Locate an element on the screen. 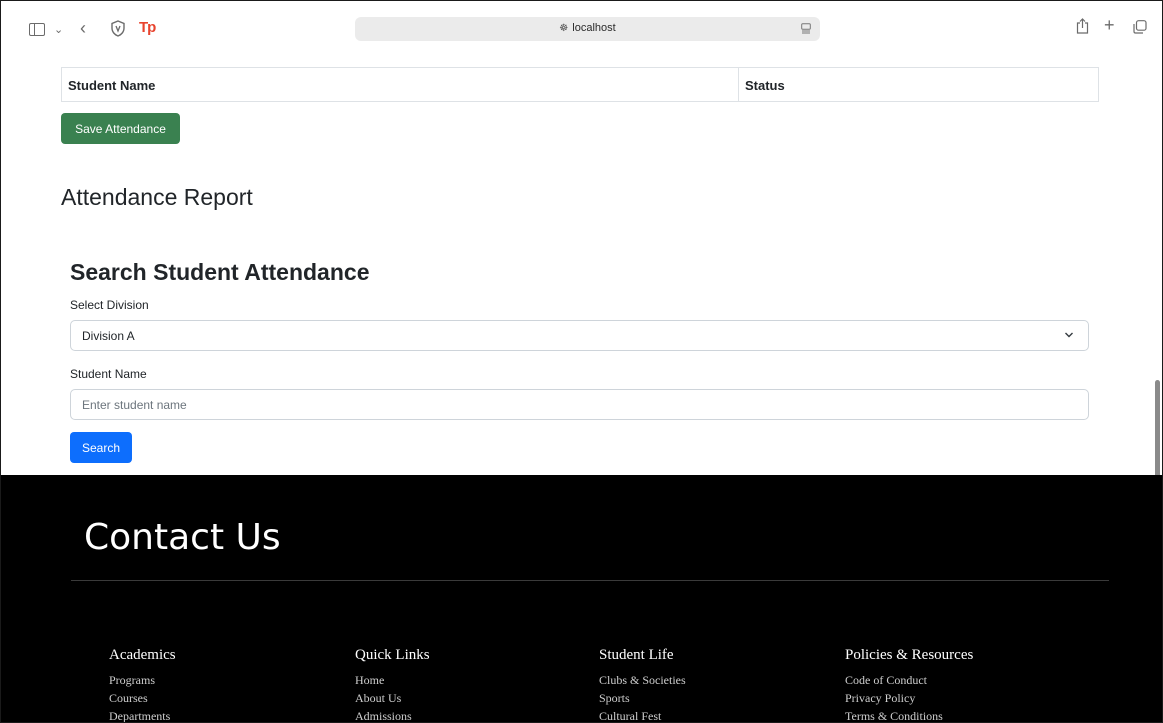 This screenshot has width=1163, height=723. footer-link: Privacy Policy is located at coordinates (909, 698).